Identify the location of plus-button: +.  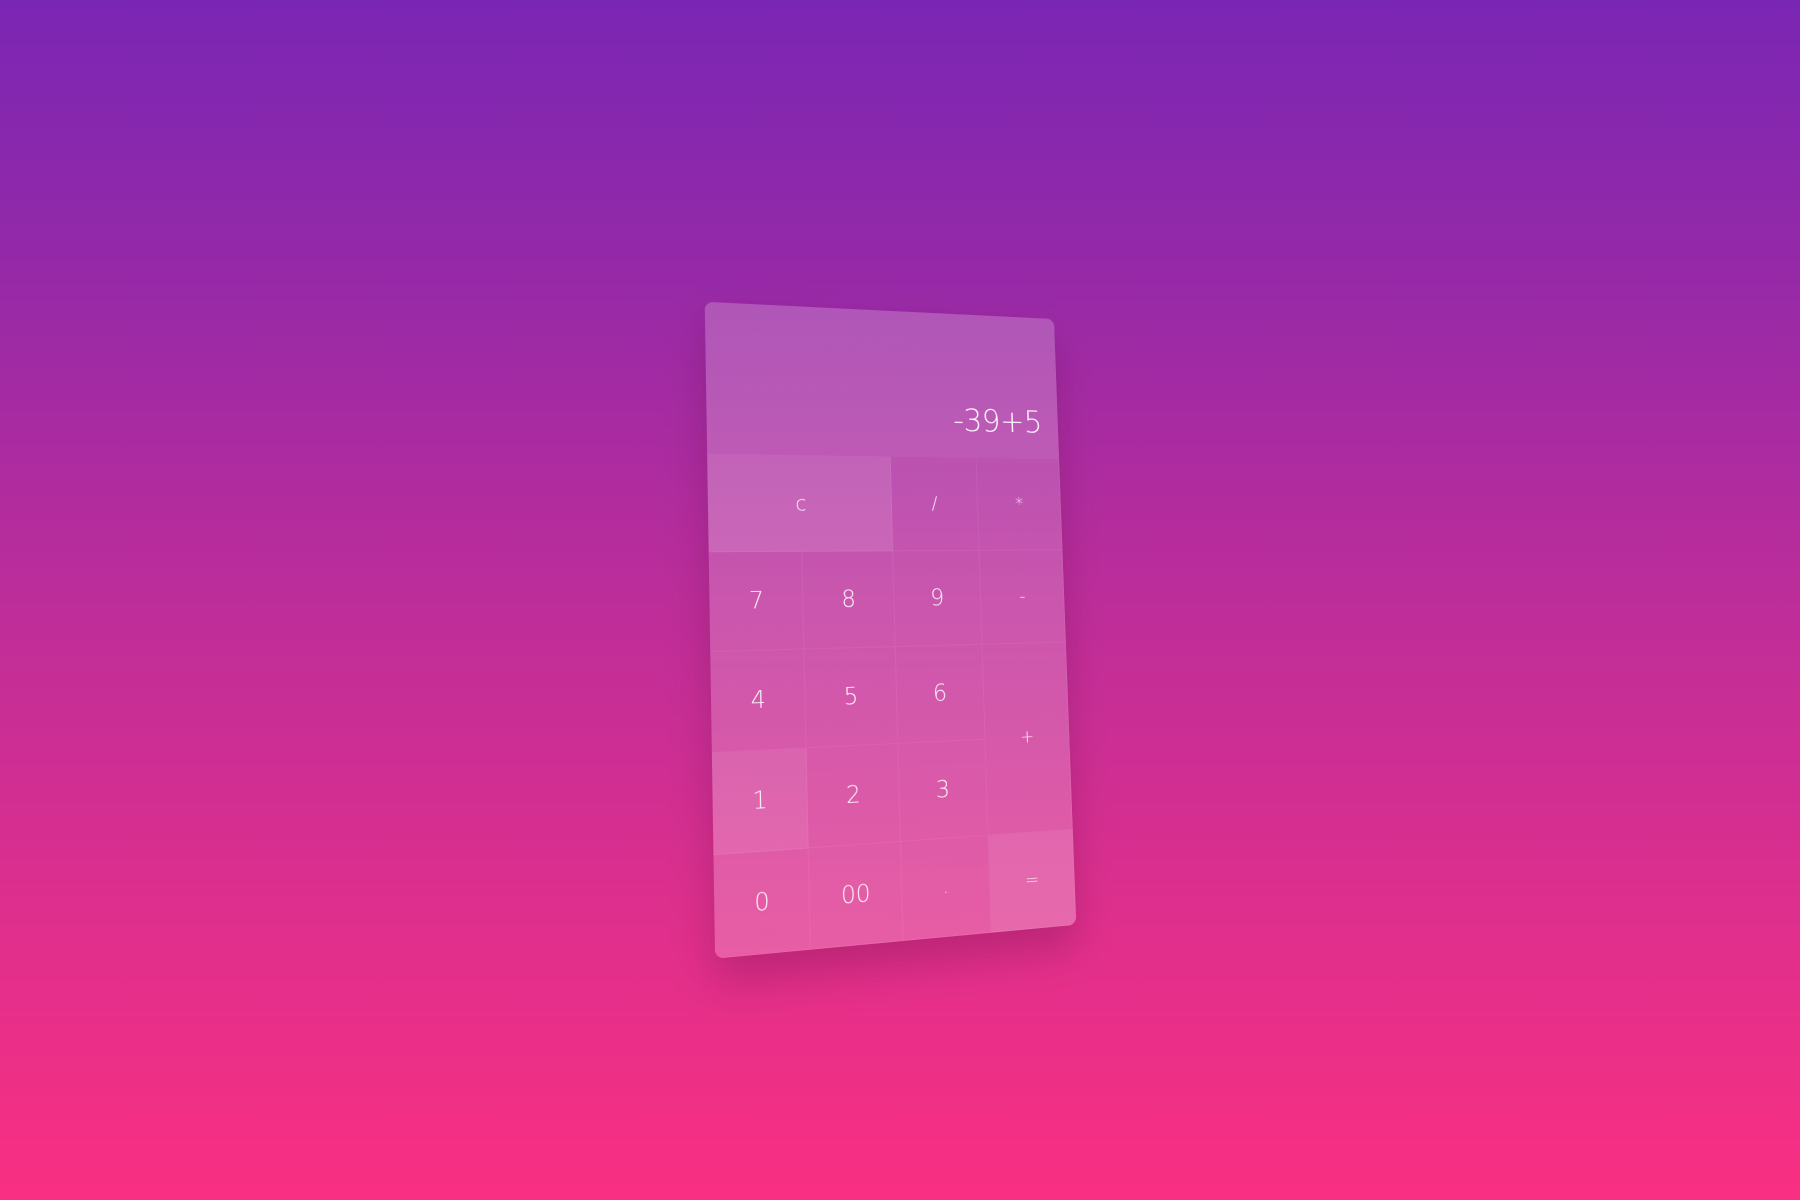
(1027, 739).